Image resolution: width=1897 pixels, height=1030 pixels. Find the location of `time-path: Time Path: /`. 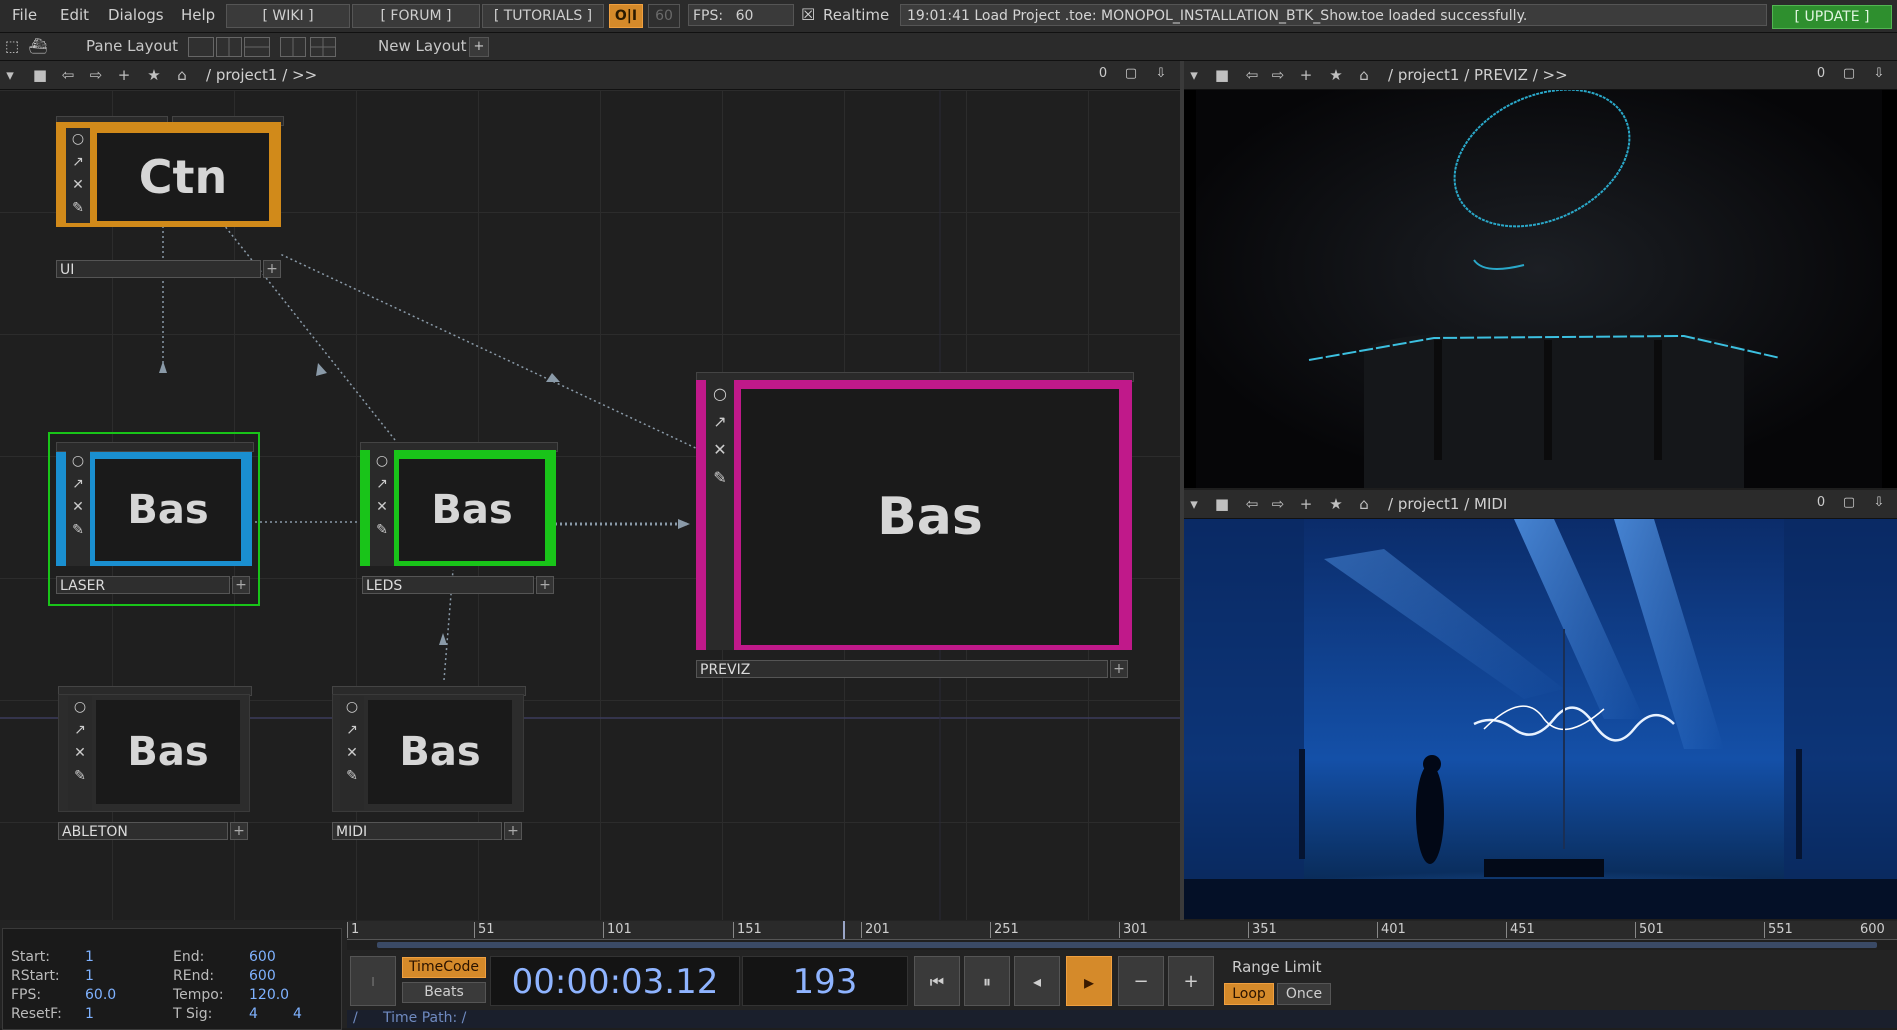

time-path: Time Path: / is located at coordinates (424, 1018).